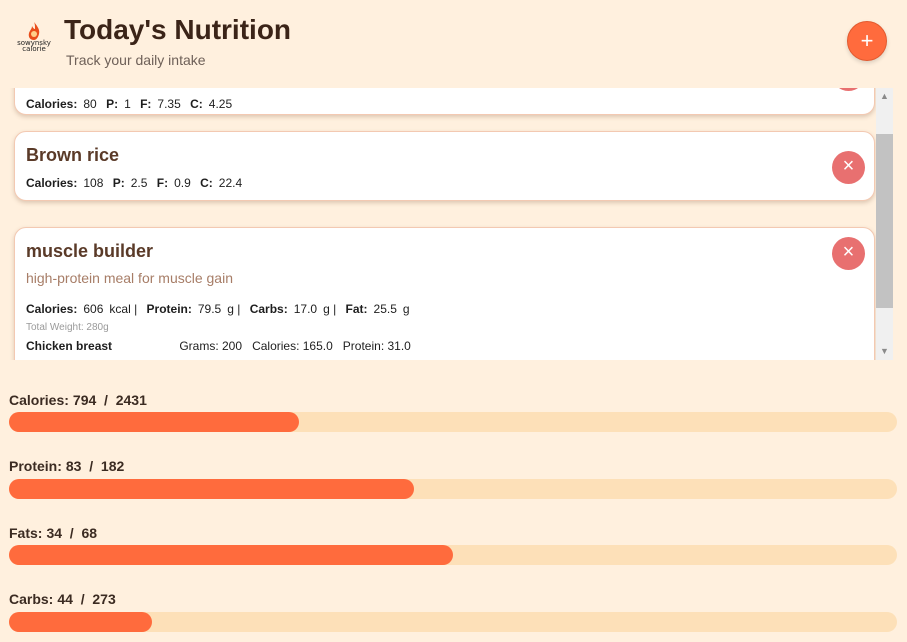  I want to click on chevron-up-icon: ▲, so click(884, 96).